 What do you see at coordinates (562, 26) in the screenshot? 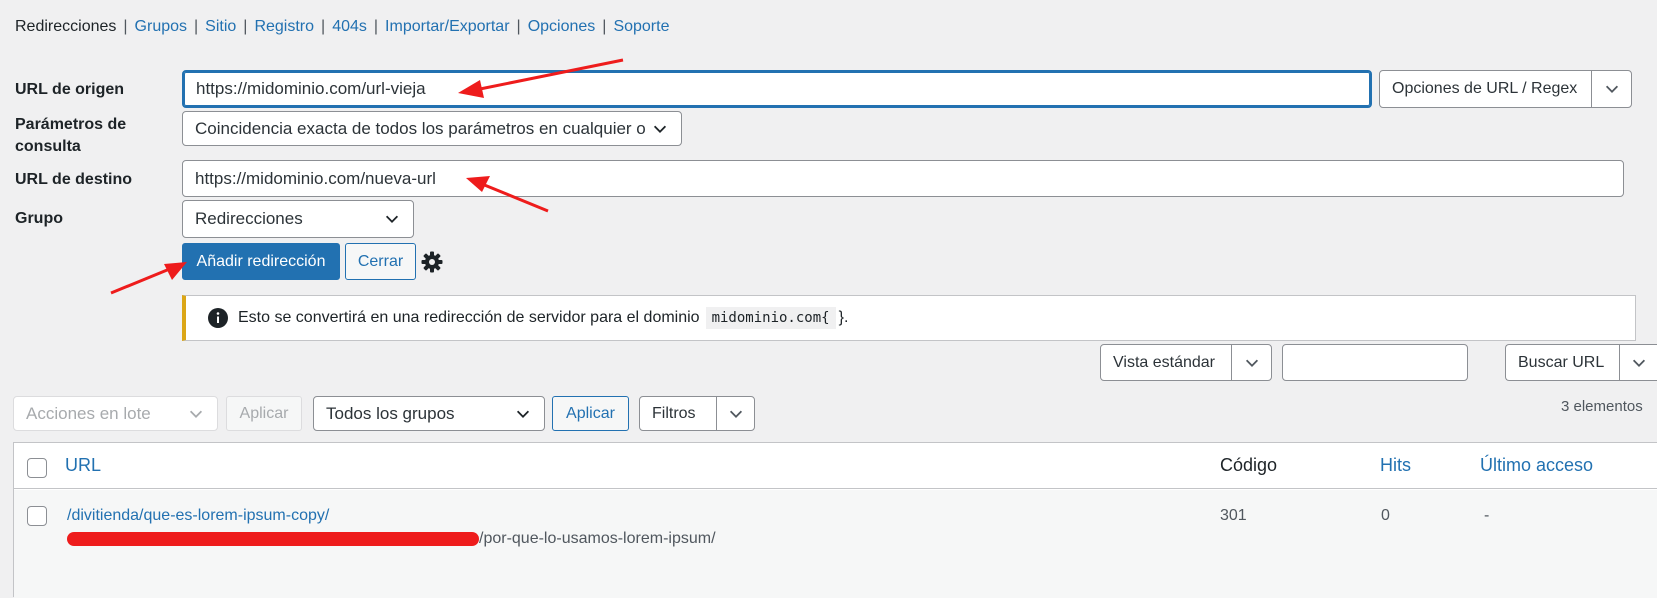
I see `subnav-link-opciones: Opciones` at bounding box center [562, 26].